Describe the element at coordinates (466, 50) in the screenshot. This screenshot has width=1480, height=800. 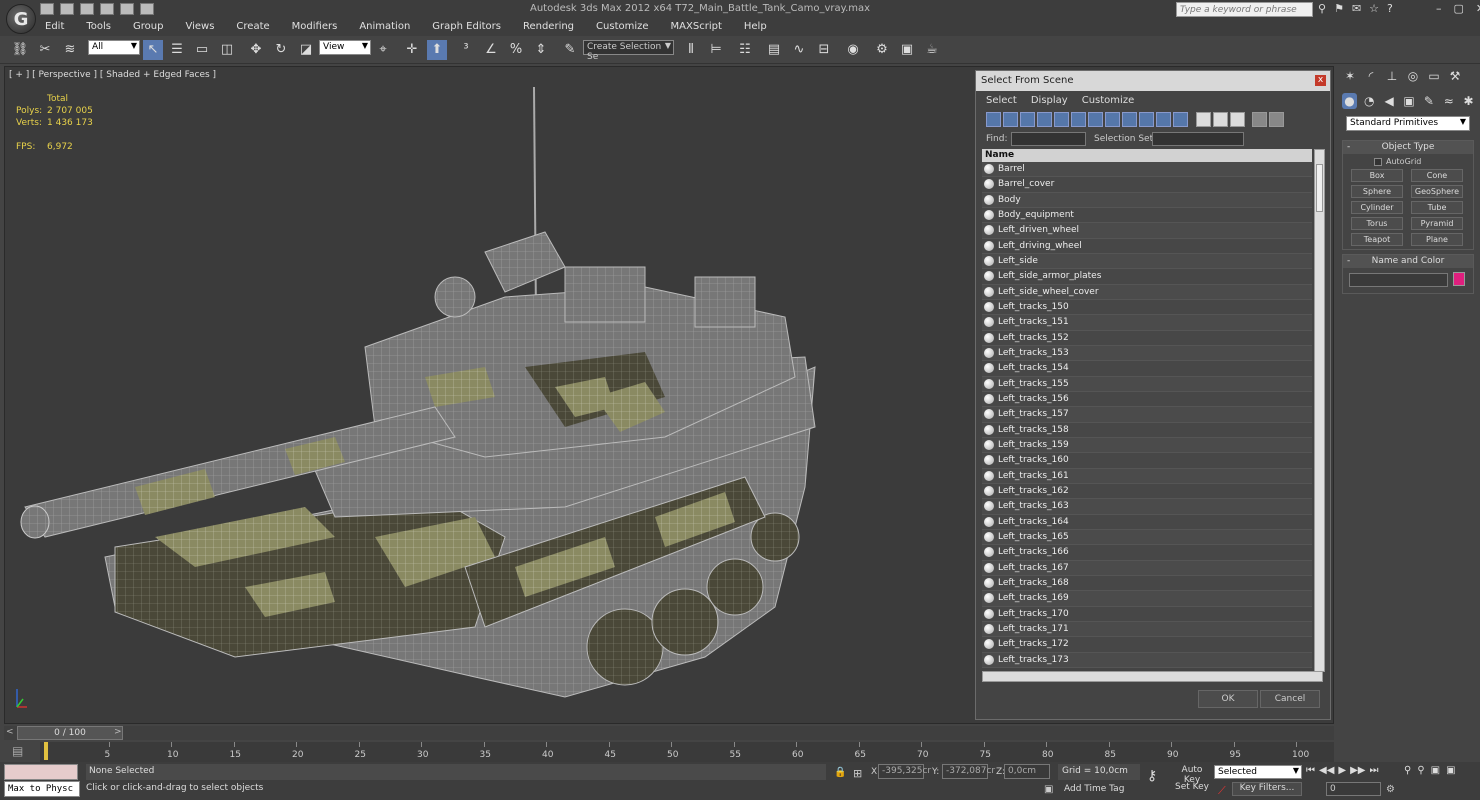
I see `snap-3d-icon: ³` at that location.